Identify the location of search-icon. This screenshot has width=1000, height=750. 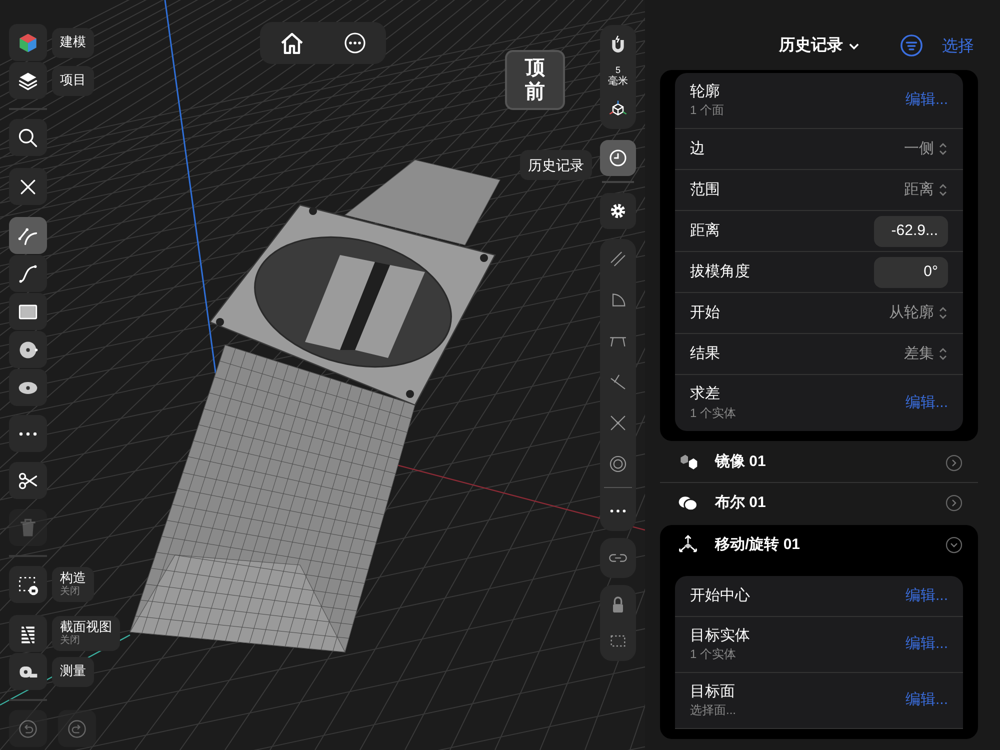
(28, 137).